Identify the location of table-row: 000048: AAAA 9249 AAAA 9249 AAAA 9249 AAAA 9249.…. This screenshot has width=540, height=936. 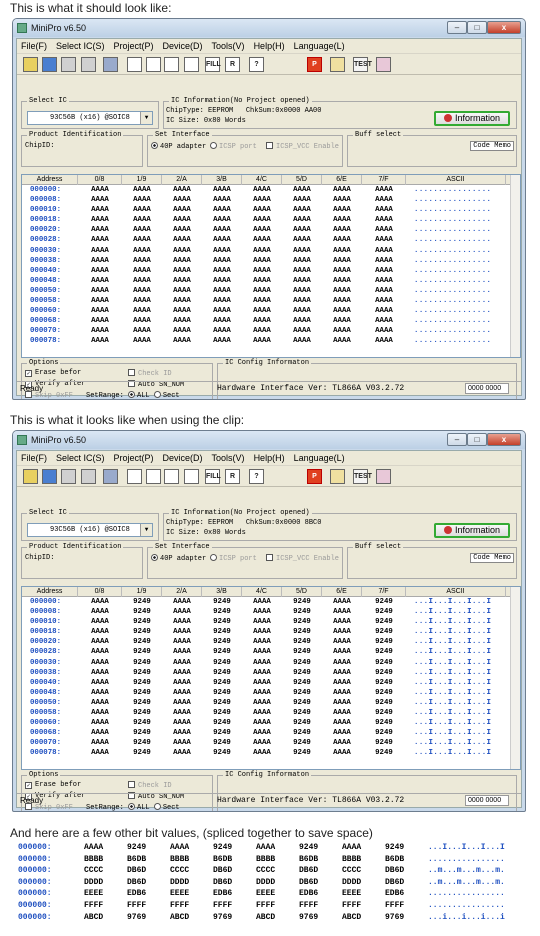
(271, 693).